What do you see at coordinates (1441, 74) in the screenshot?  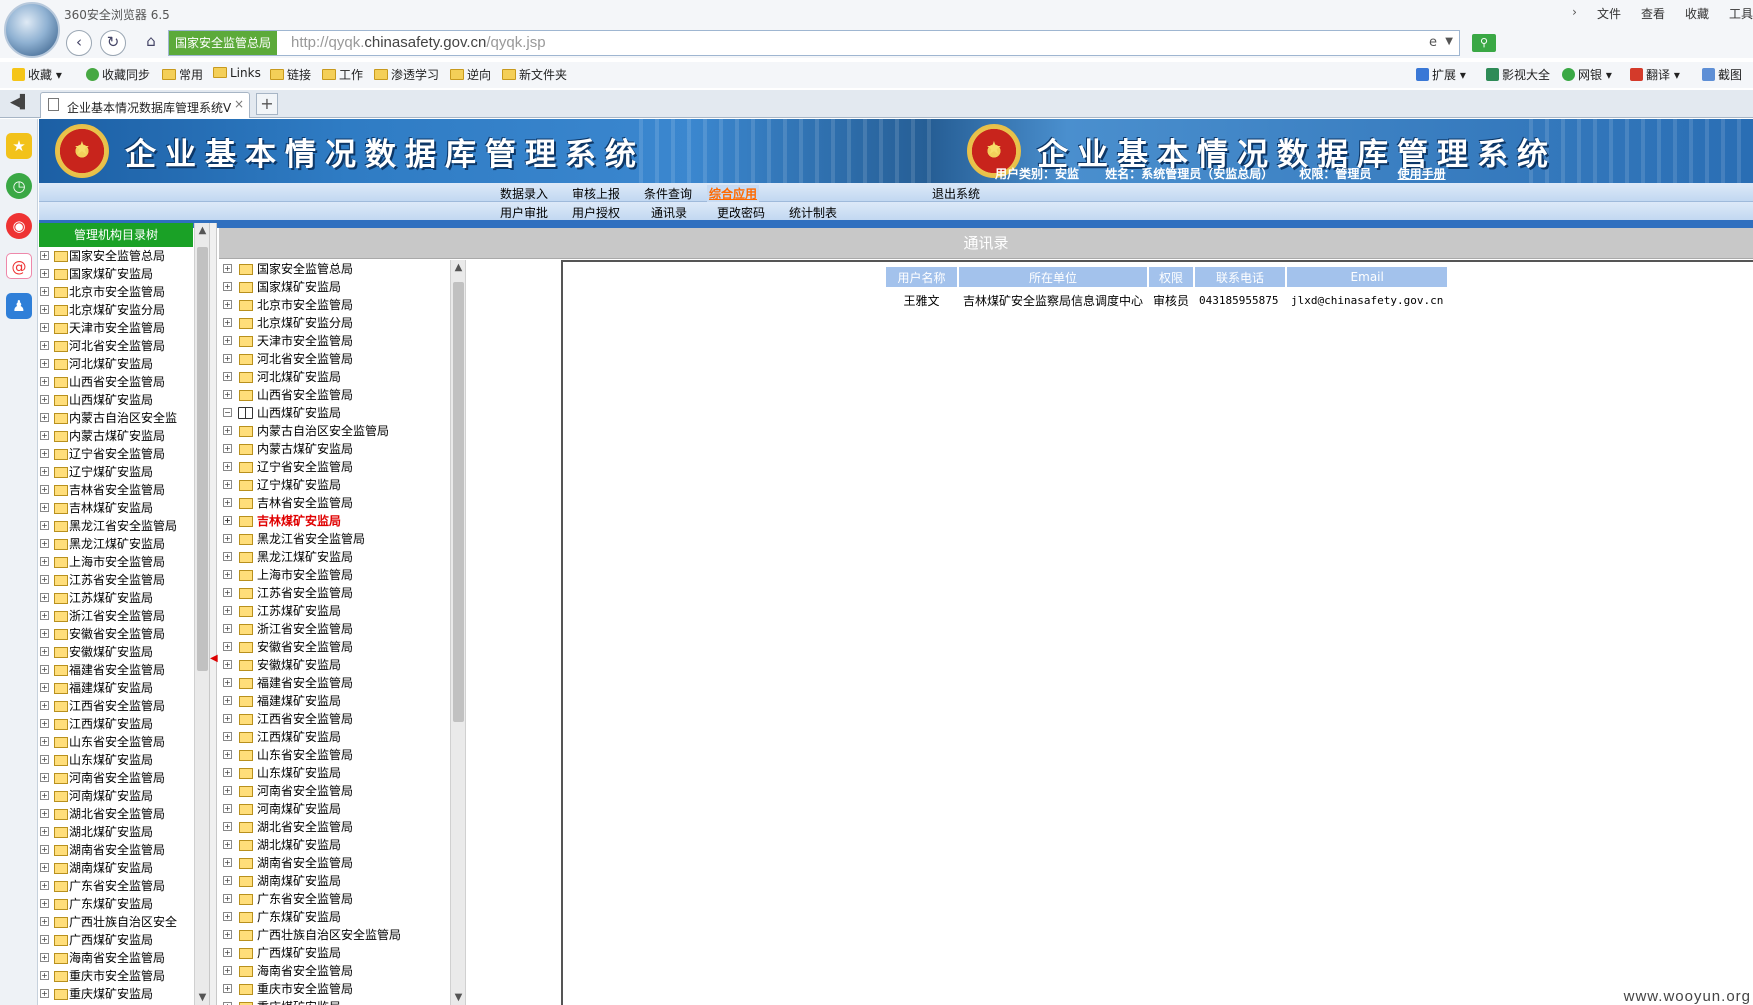 I see `extensions-button: 扩展 ▾` at bounding box center [1441, 74].